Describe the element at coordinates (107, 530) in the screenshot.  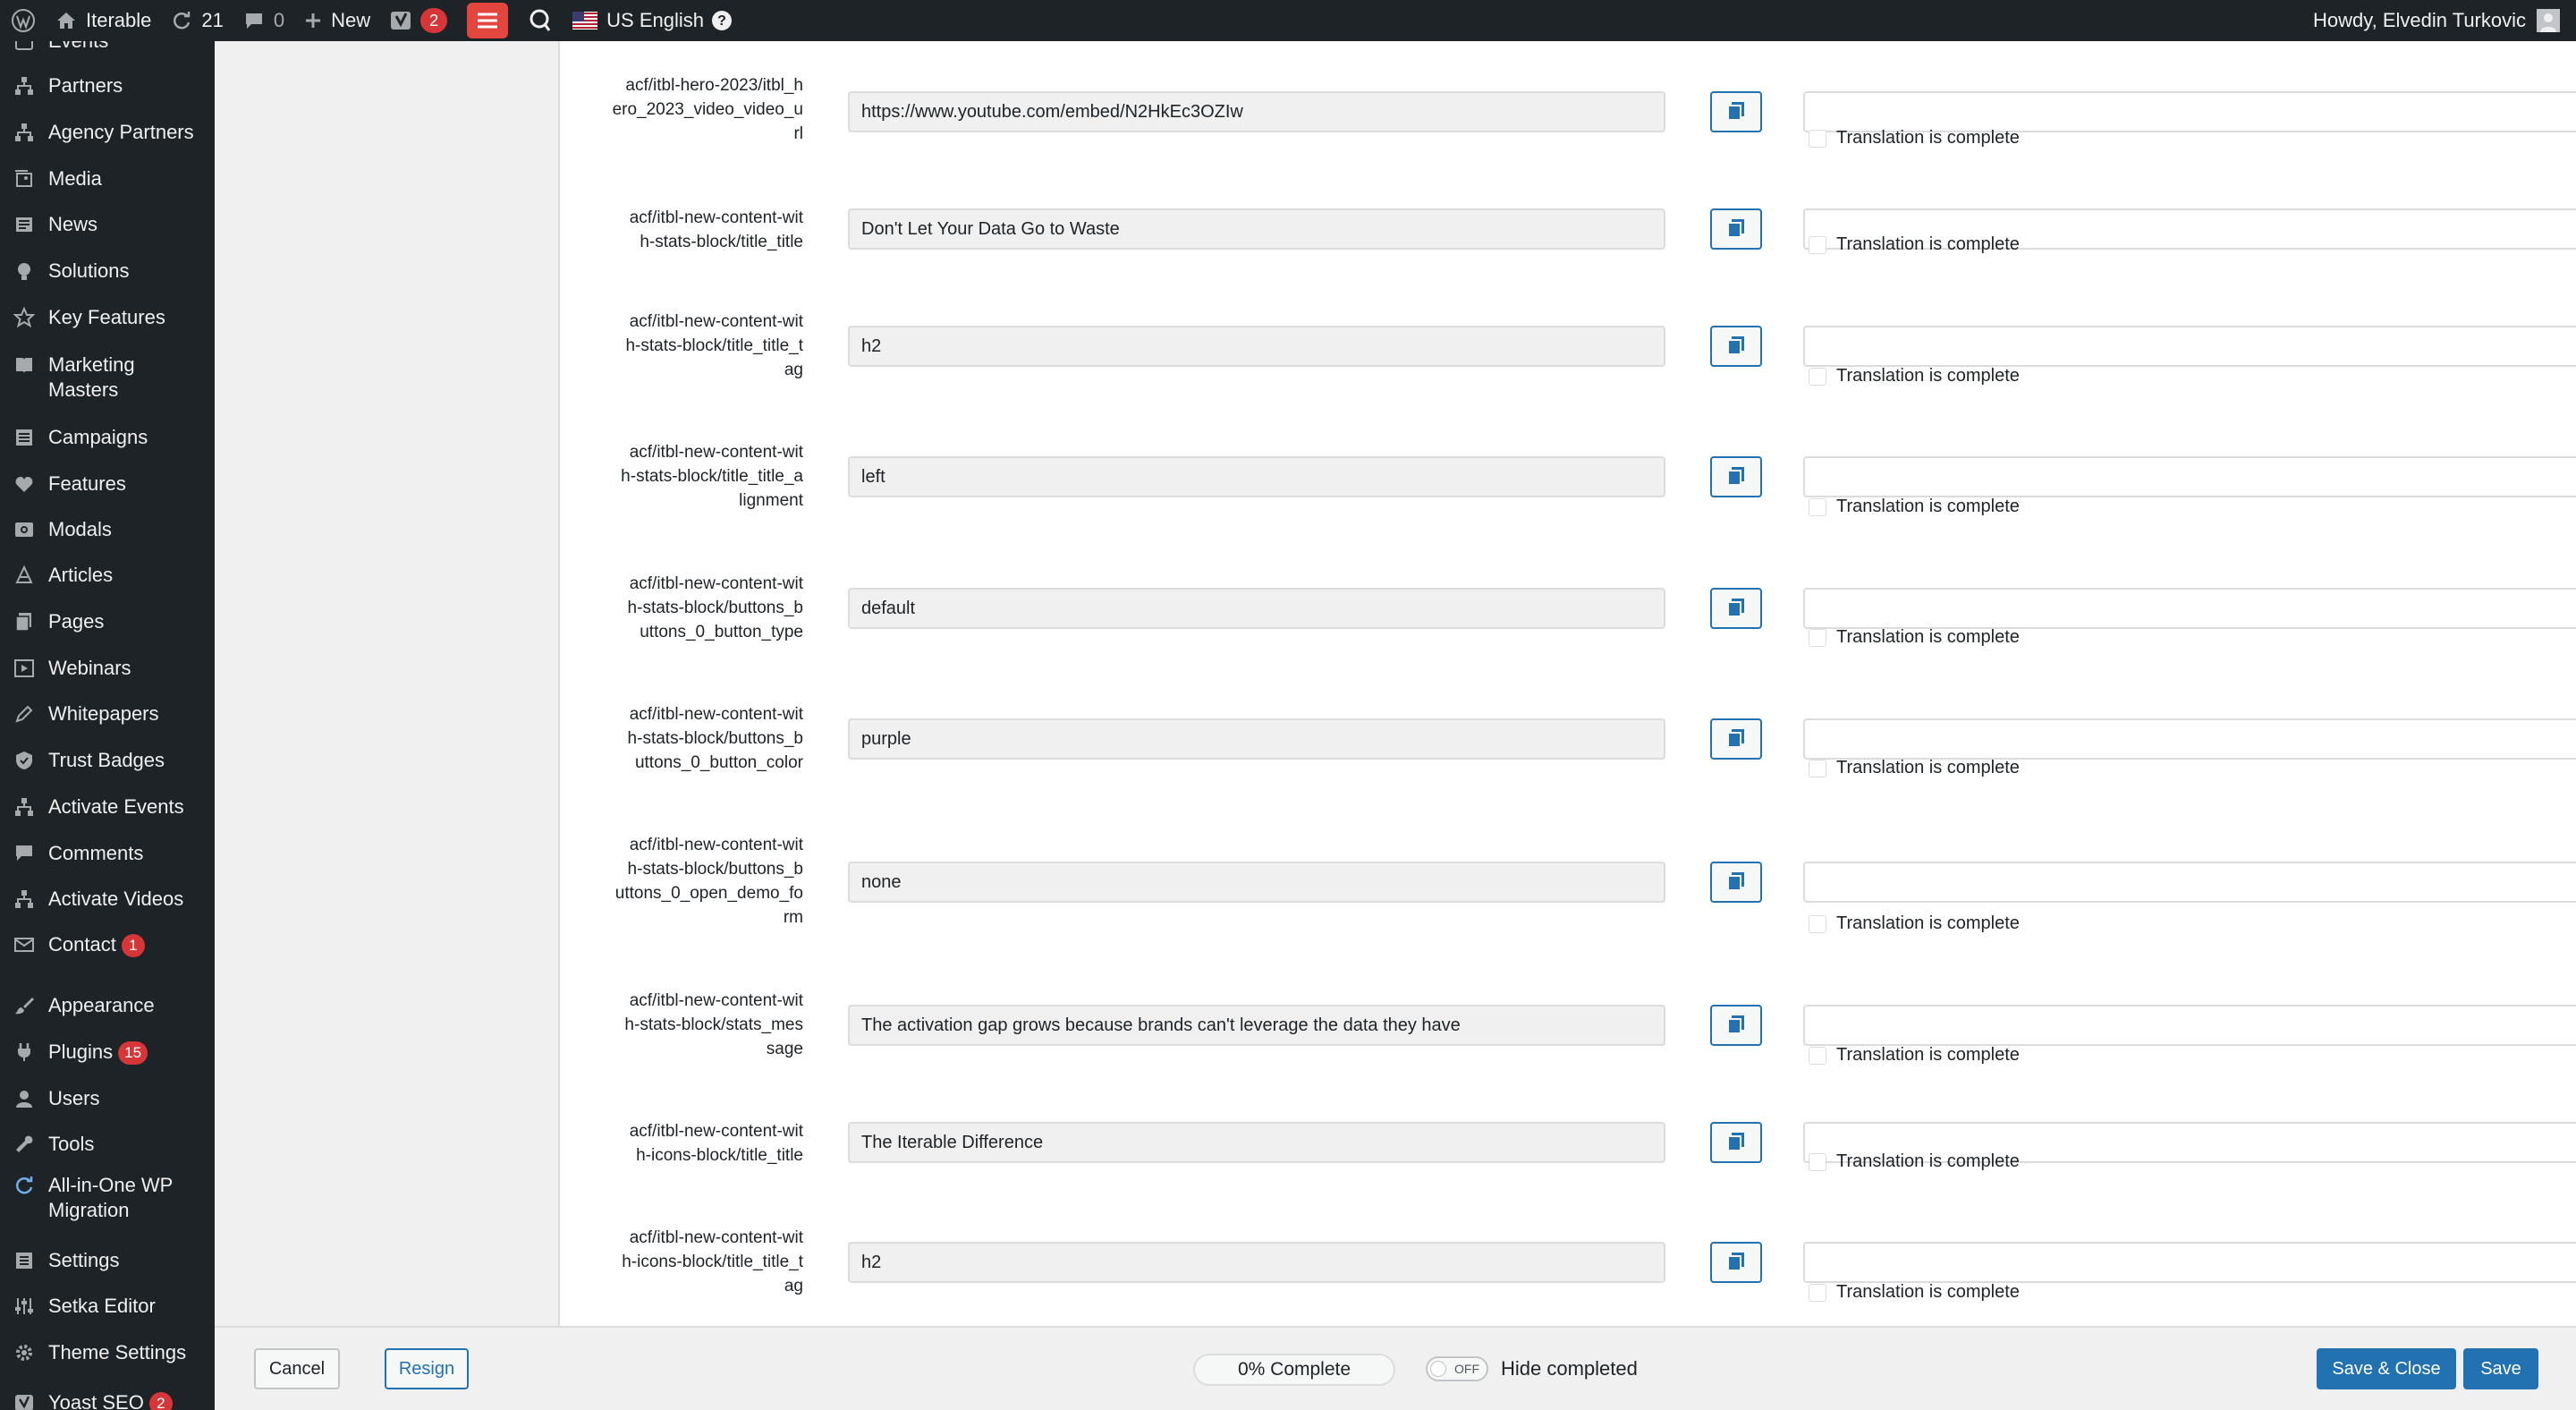
I see `sidebar-item-modals: Modals` at that location.